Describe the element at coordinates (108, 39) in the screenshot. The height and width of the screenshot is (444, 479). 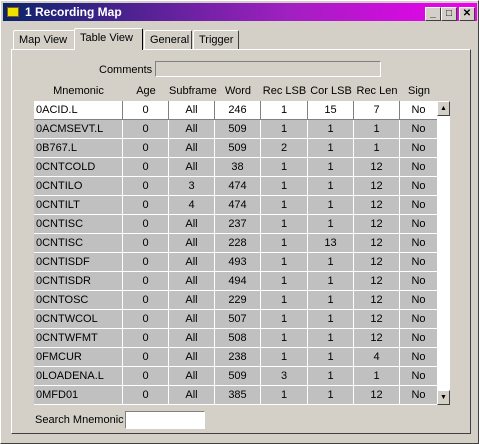
I see `tab-table-view: Table View` at that location.